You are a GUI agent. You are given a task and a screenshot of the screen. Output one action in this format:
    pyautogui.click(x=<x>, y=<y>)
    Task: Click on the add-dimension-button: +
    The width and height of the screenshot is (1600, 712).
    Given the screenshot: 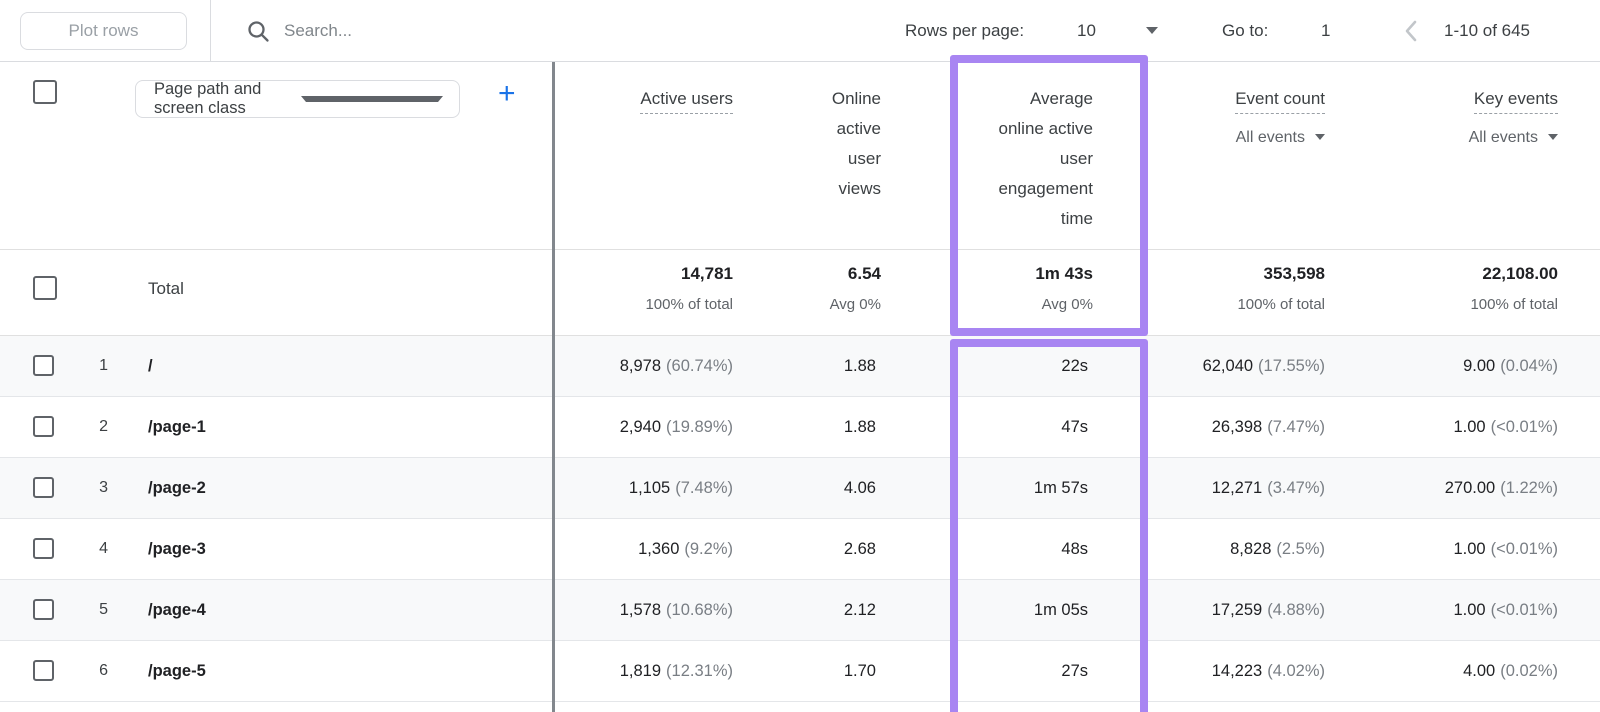 What is the action you would take?
    pyautogui.click(x=507, y=94)
    